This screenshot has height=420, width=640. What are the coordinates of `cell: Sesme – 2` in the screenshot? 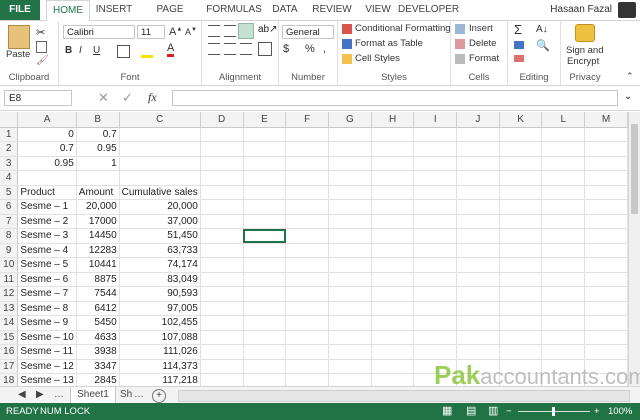 It's located at (47, 221).